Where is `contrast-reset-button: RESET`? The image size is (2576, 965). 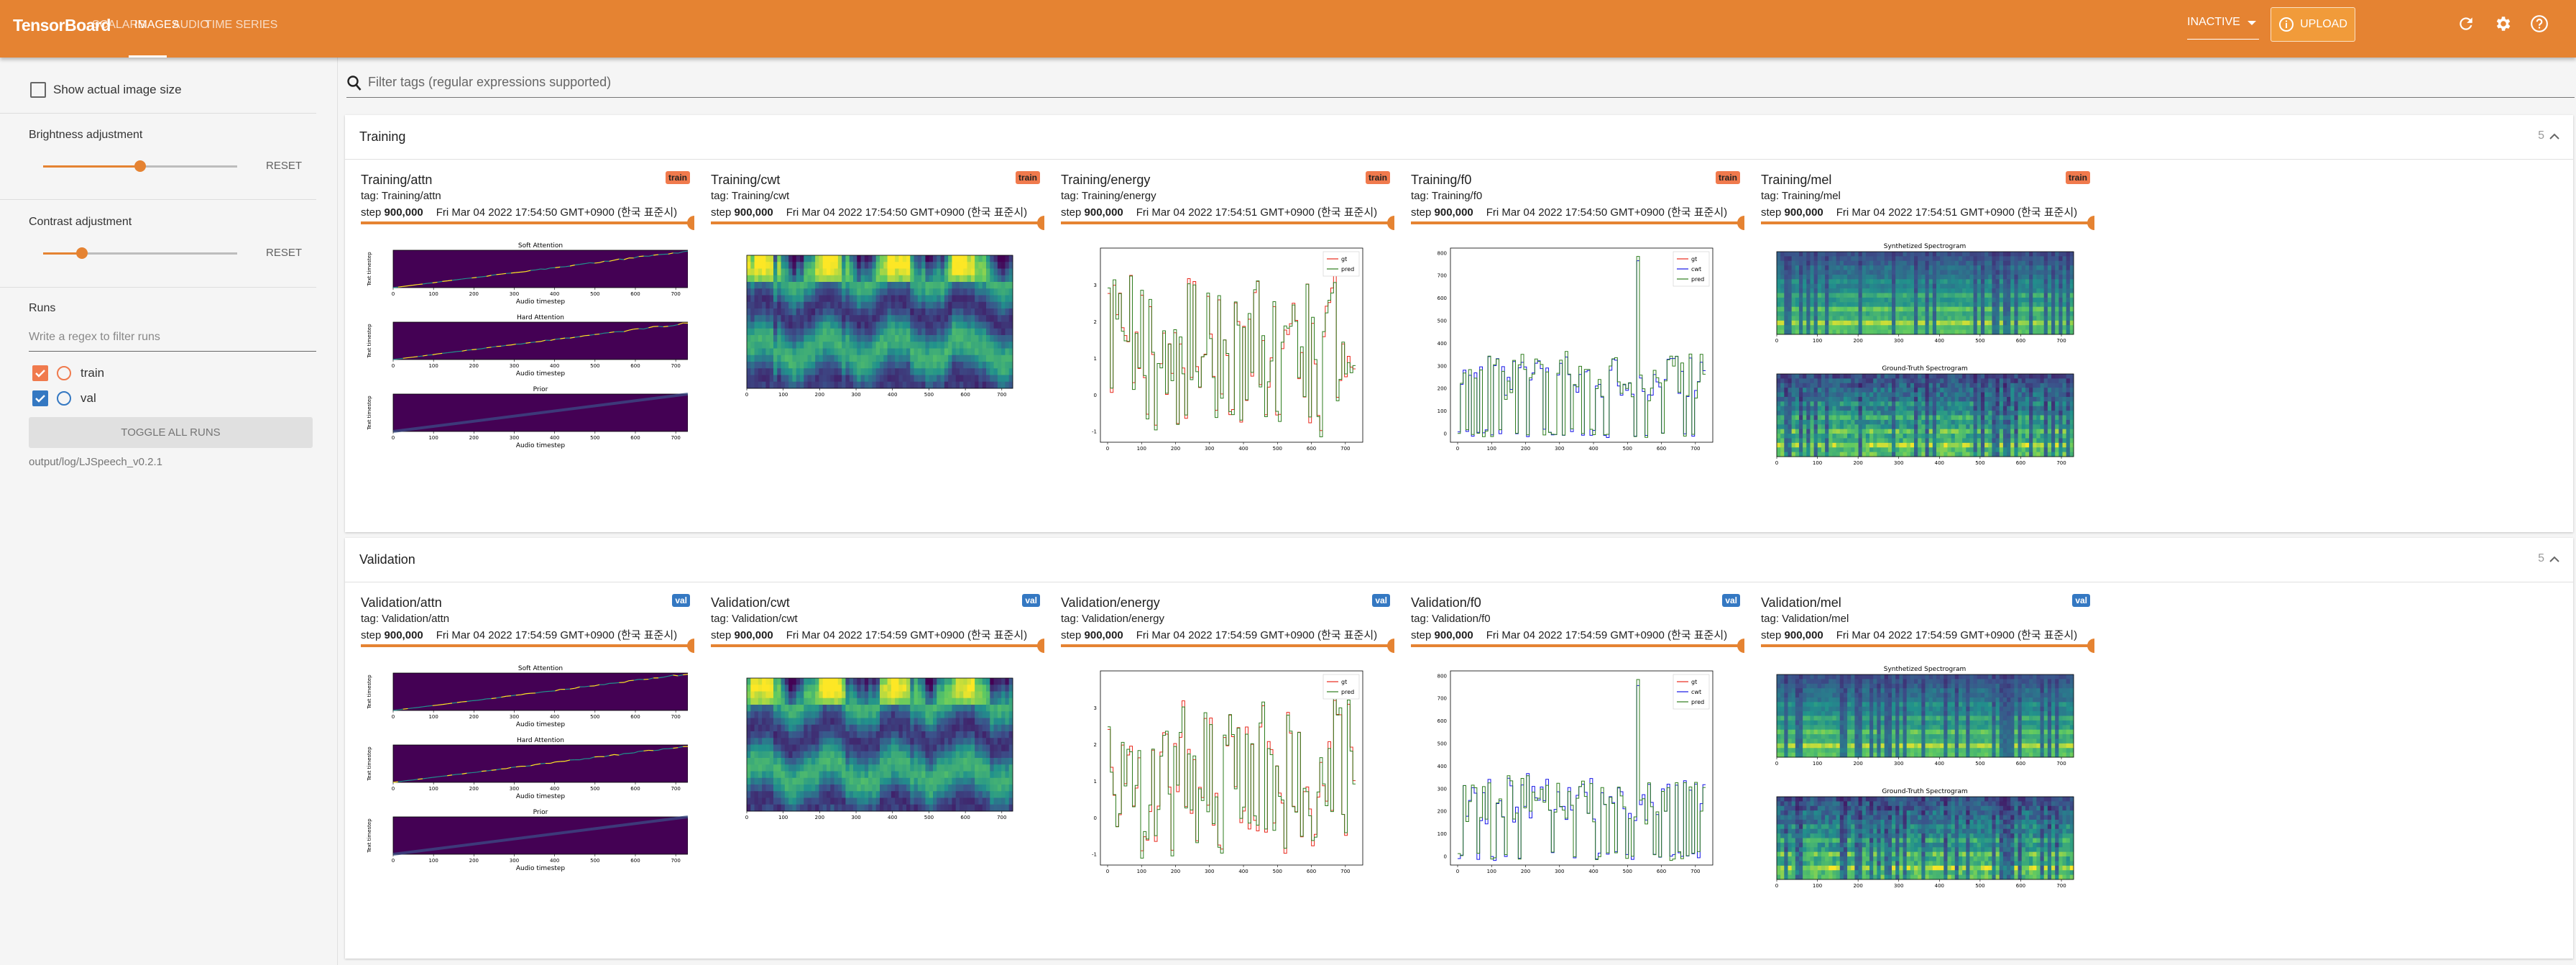 contrast-reset-button: RESET is located at coordinates (284, 253).